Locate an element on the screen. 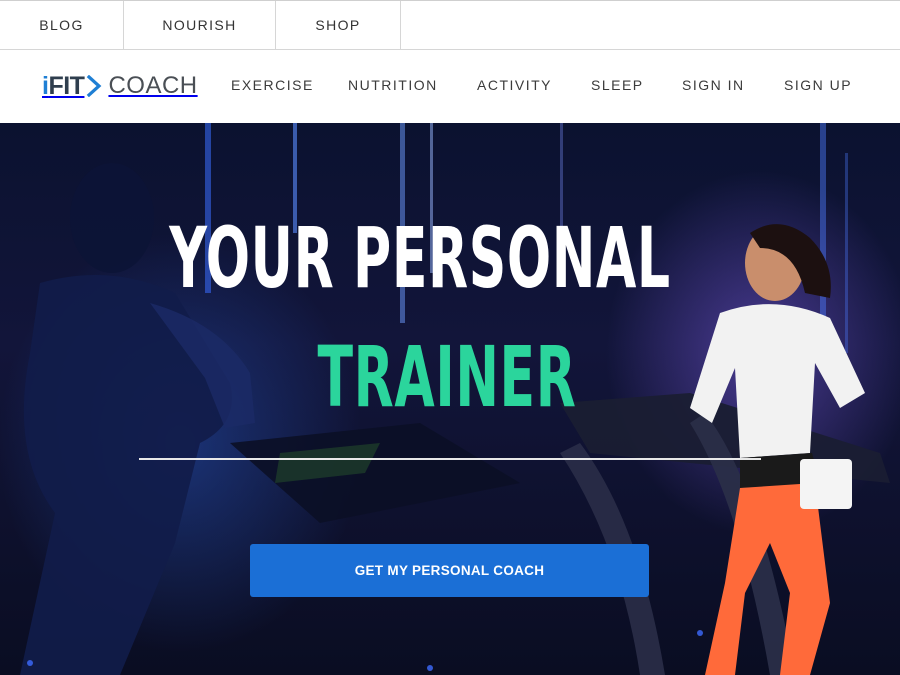 The width and height of the screenshot is (900, 675). nav-item-nutrition: NUTRITION is located at coordinates (393, 85).